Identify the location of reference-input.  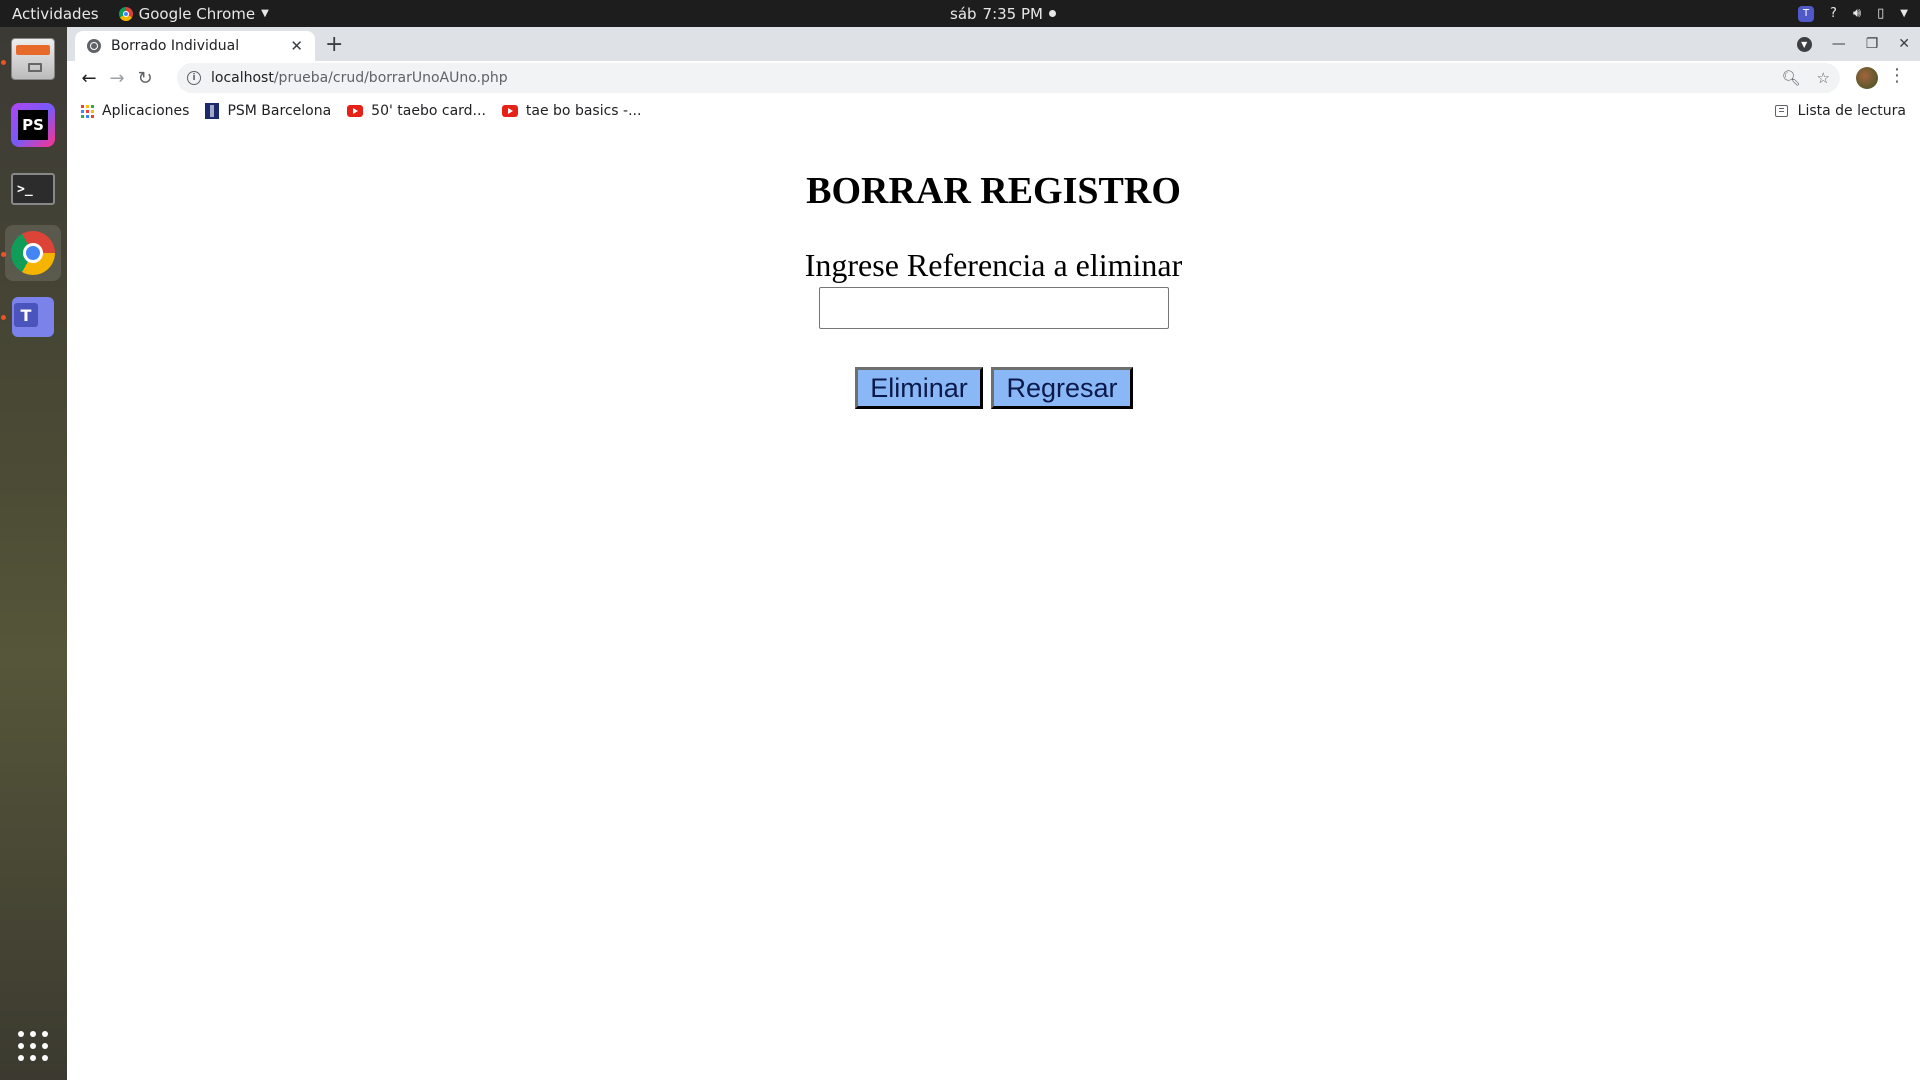
(994, 308).